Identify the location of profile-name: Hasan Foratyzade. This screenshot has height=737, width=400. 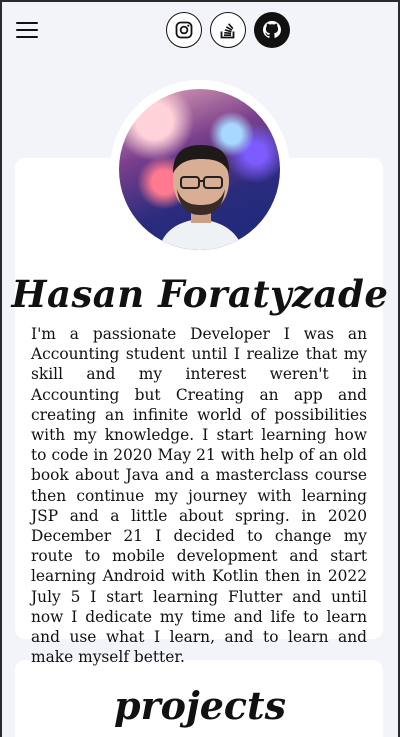
(200, 294).